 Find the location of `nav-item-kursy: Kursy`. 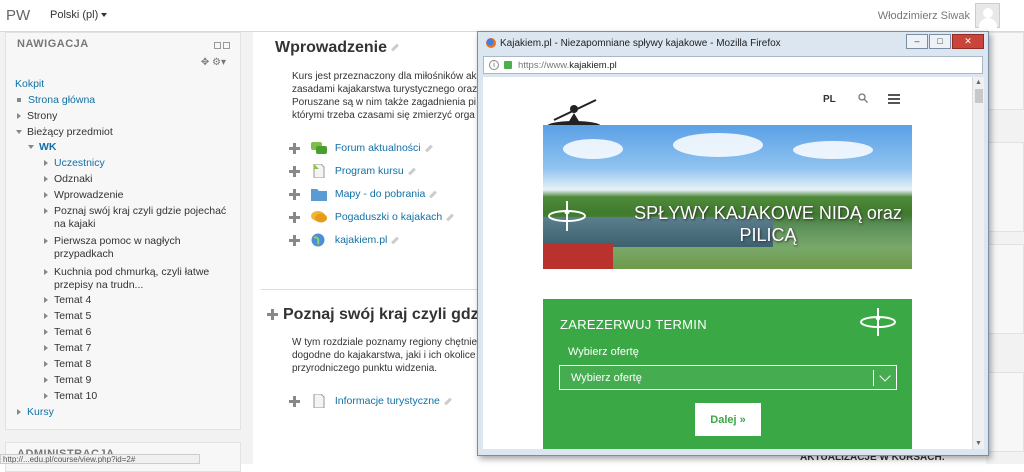

nav-item-kursy: Kursy is located at coordinates (35, 412).